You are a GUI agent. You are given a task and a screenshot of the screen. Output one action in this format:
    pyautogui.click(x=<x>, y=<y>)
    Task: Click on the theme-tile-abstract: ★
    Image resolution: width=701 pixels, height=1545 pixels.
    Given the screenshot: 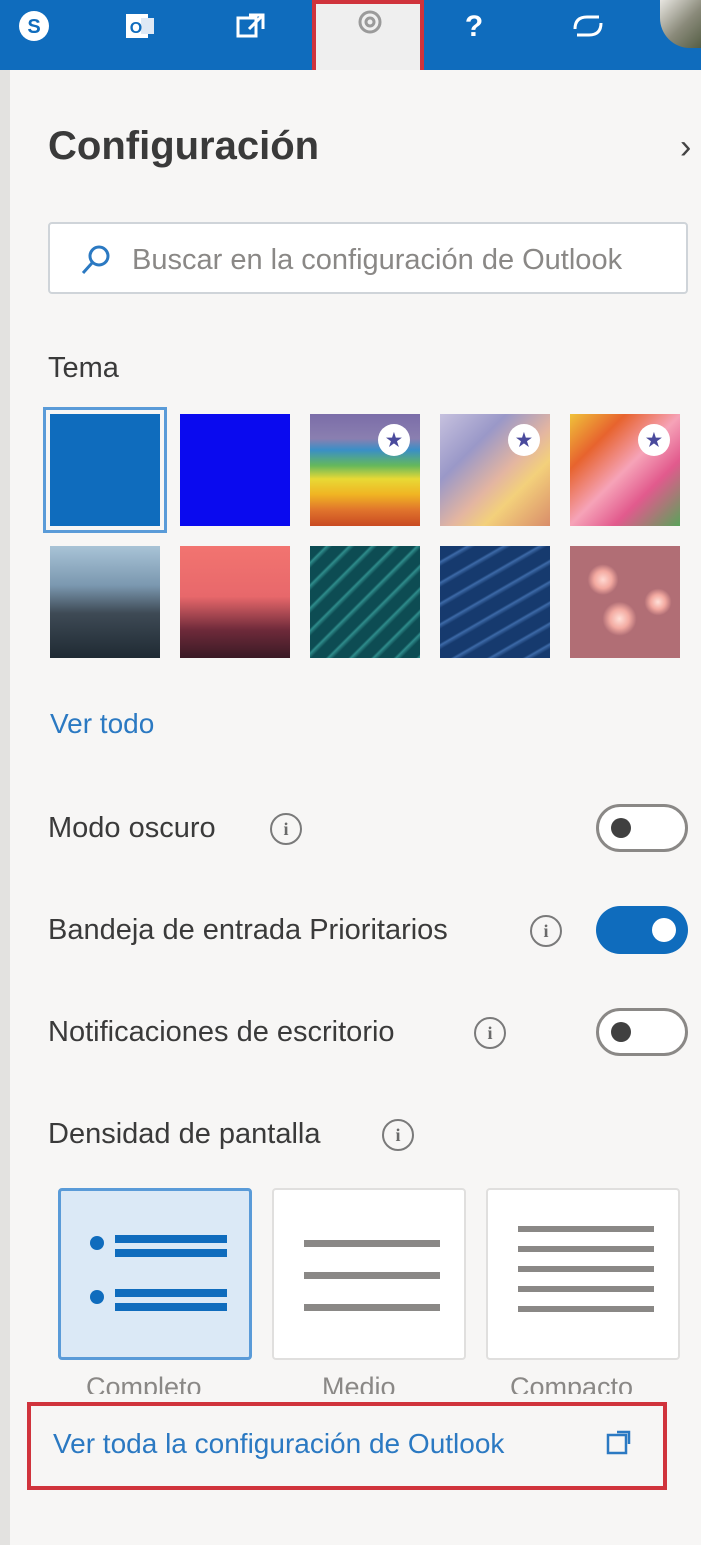 What is the action you would take?
    pyautogui.click(x=495, y=470)
    